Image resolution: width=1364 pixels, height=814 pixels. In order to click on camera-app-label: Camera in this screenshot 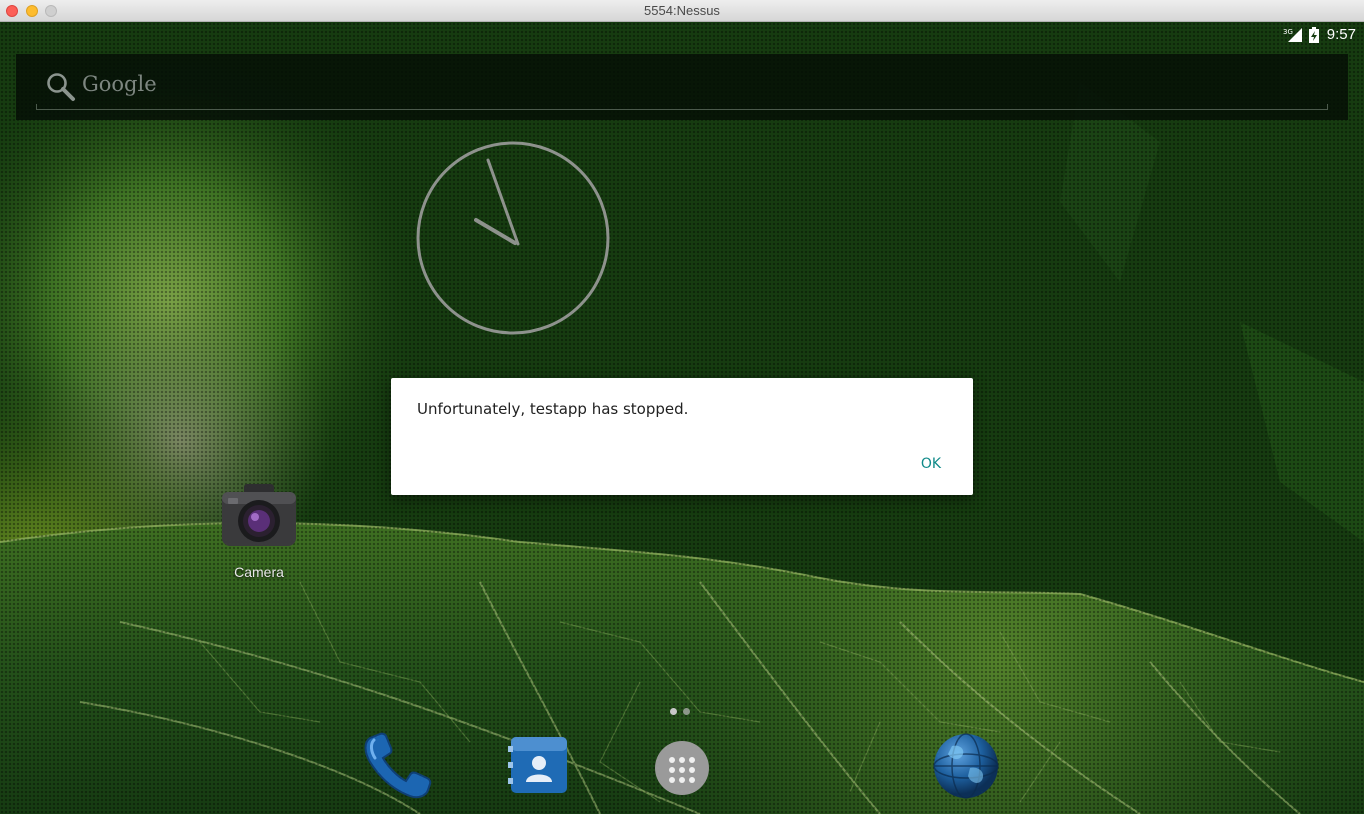, I will do `click(259, 572)`.